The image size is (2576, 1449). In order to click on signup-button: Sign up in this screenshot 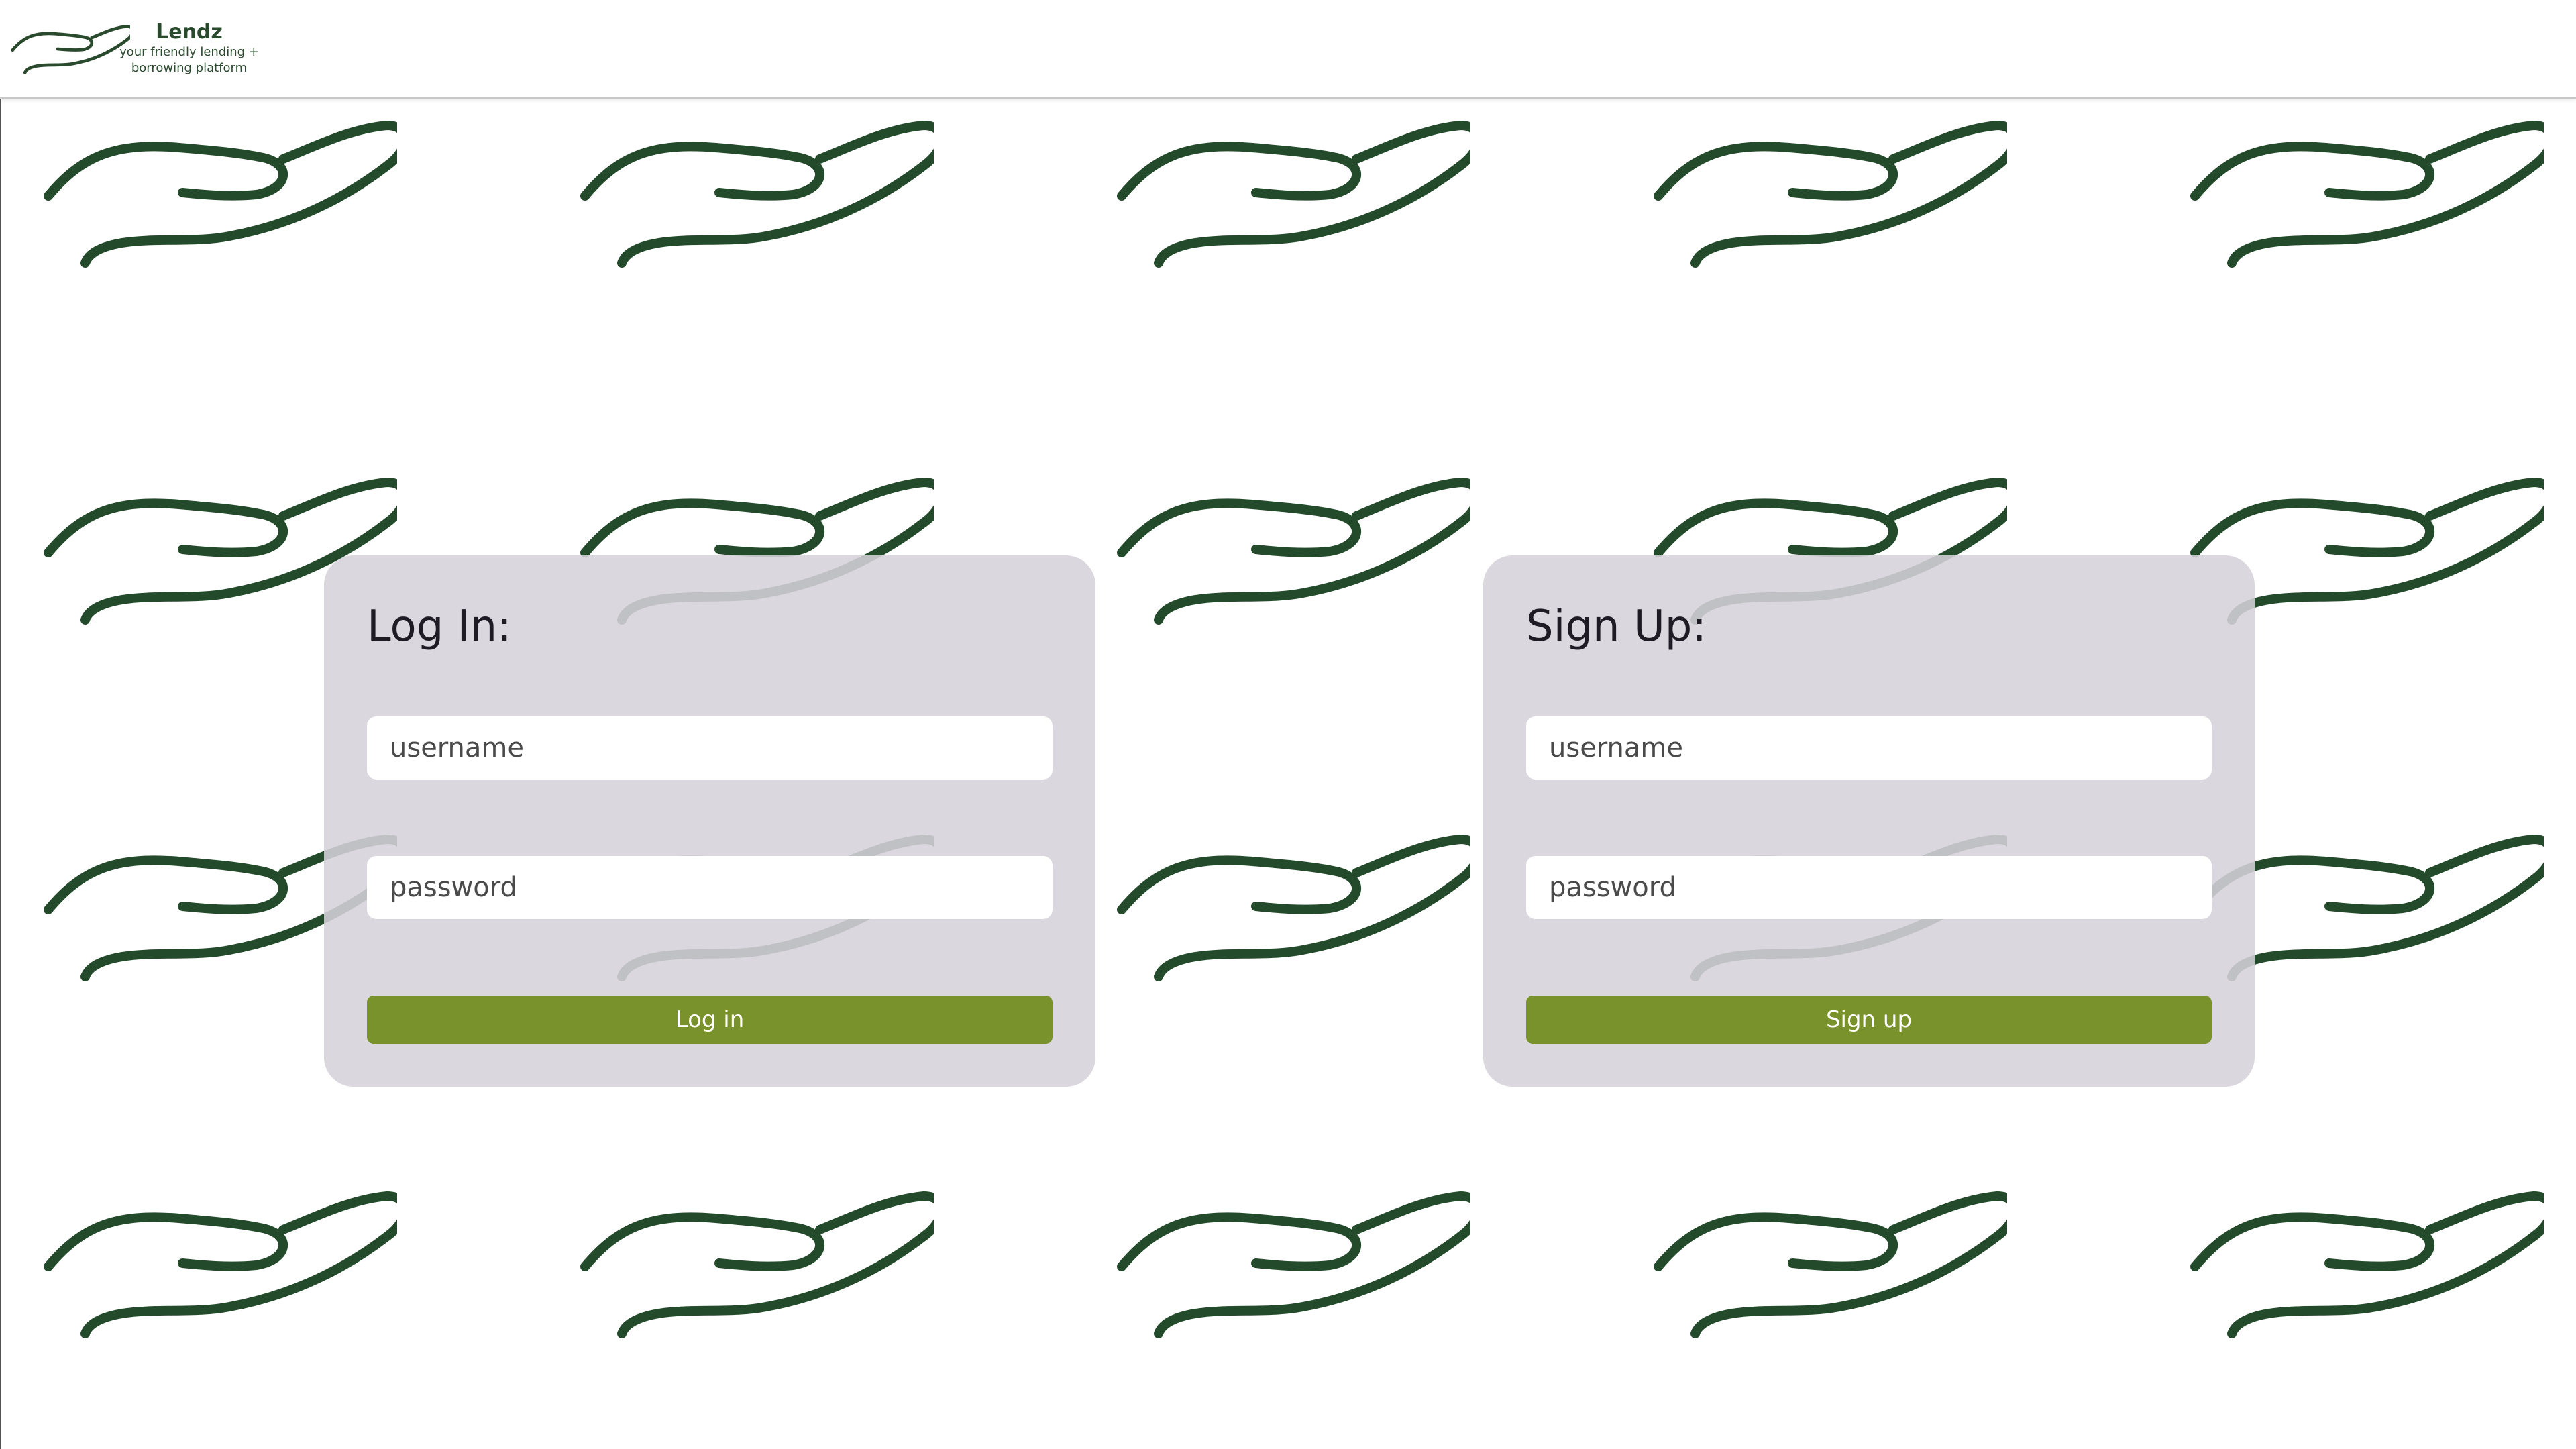, I will do `click(1869, 1020)`.